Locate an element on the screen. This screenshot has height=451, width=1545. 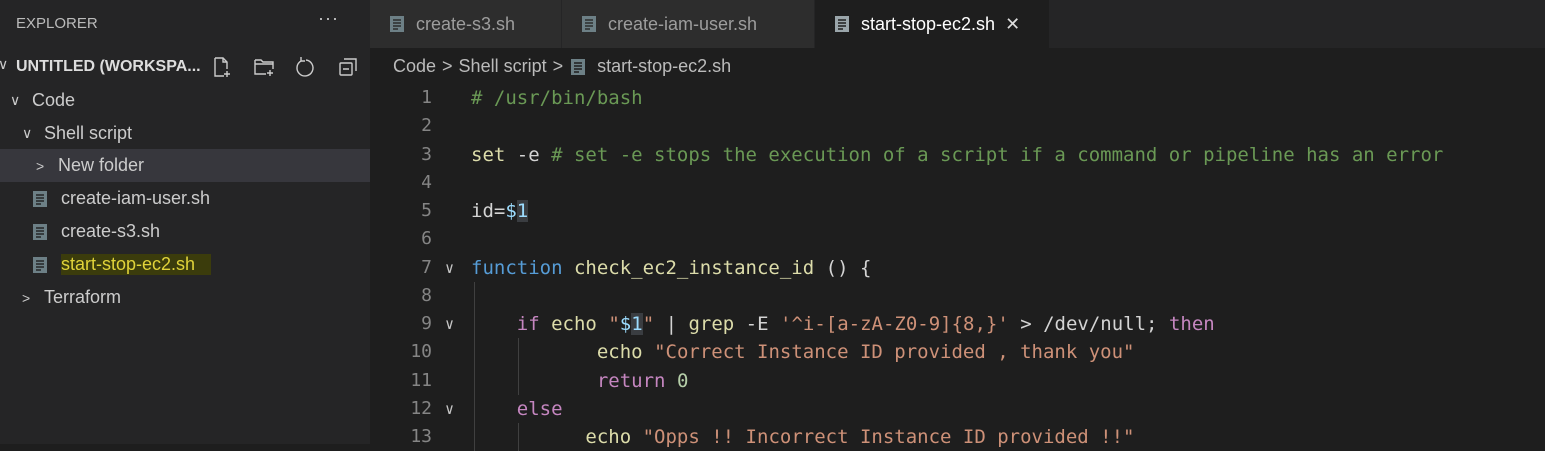
collapse-all-icon is located at coordinates (348, 67).